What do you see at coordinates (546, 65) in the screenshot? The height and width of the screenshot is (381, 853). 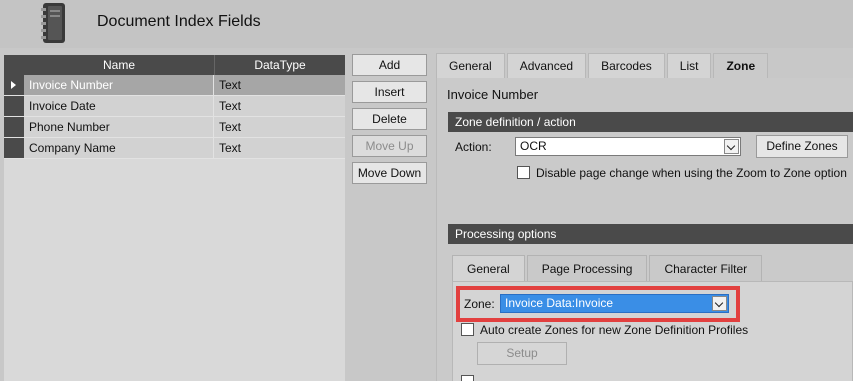 I see `tab-advanced: Advanced` at bounding box center [546, 65].